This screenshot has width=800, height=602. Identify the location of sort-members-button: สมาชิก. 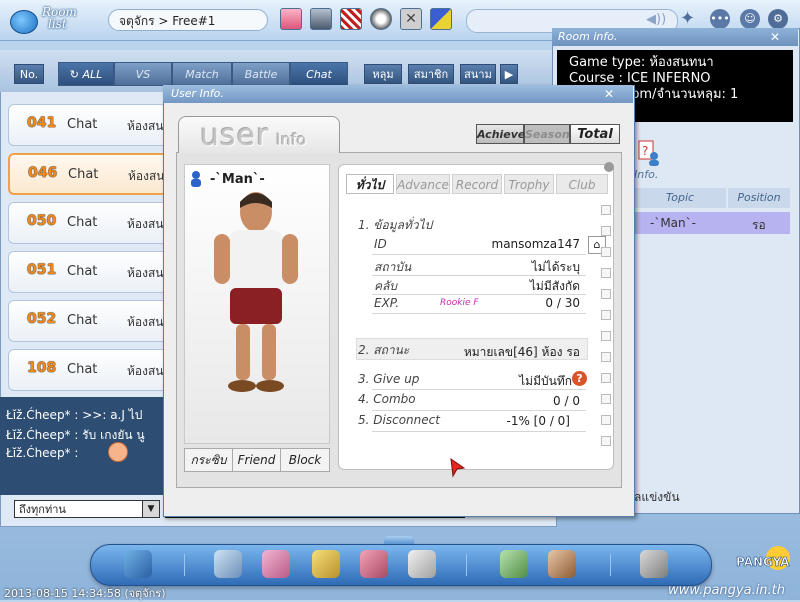
(431, 74).